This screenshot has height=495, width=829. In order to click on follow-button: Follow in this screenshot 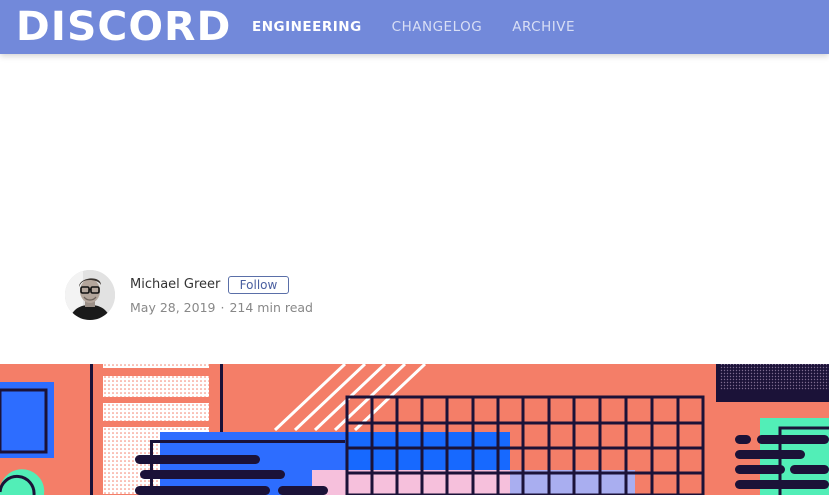, I will do `click(258, 285)`.